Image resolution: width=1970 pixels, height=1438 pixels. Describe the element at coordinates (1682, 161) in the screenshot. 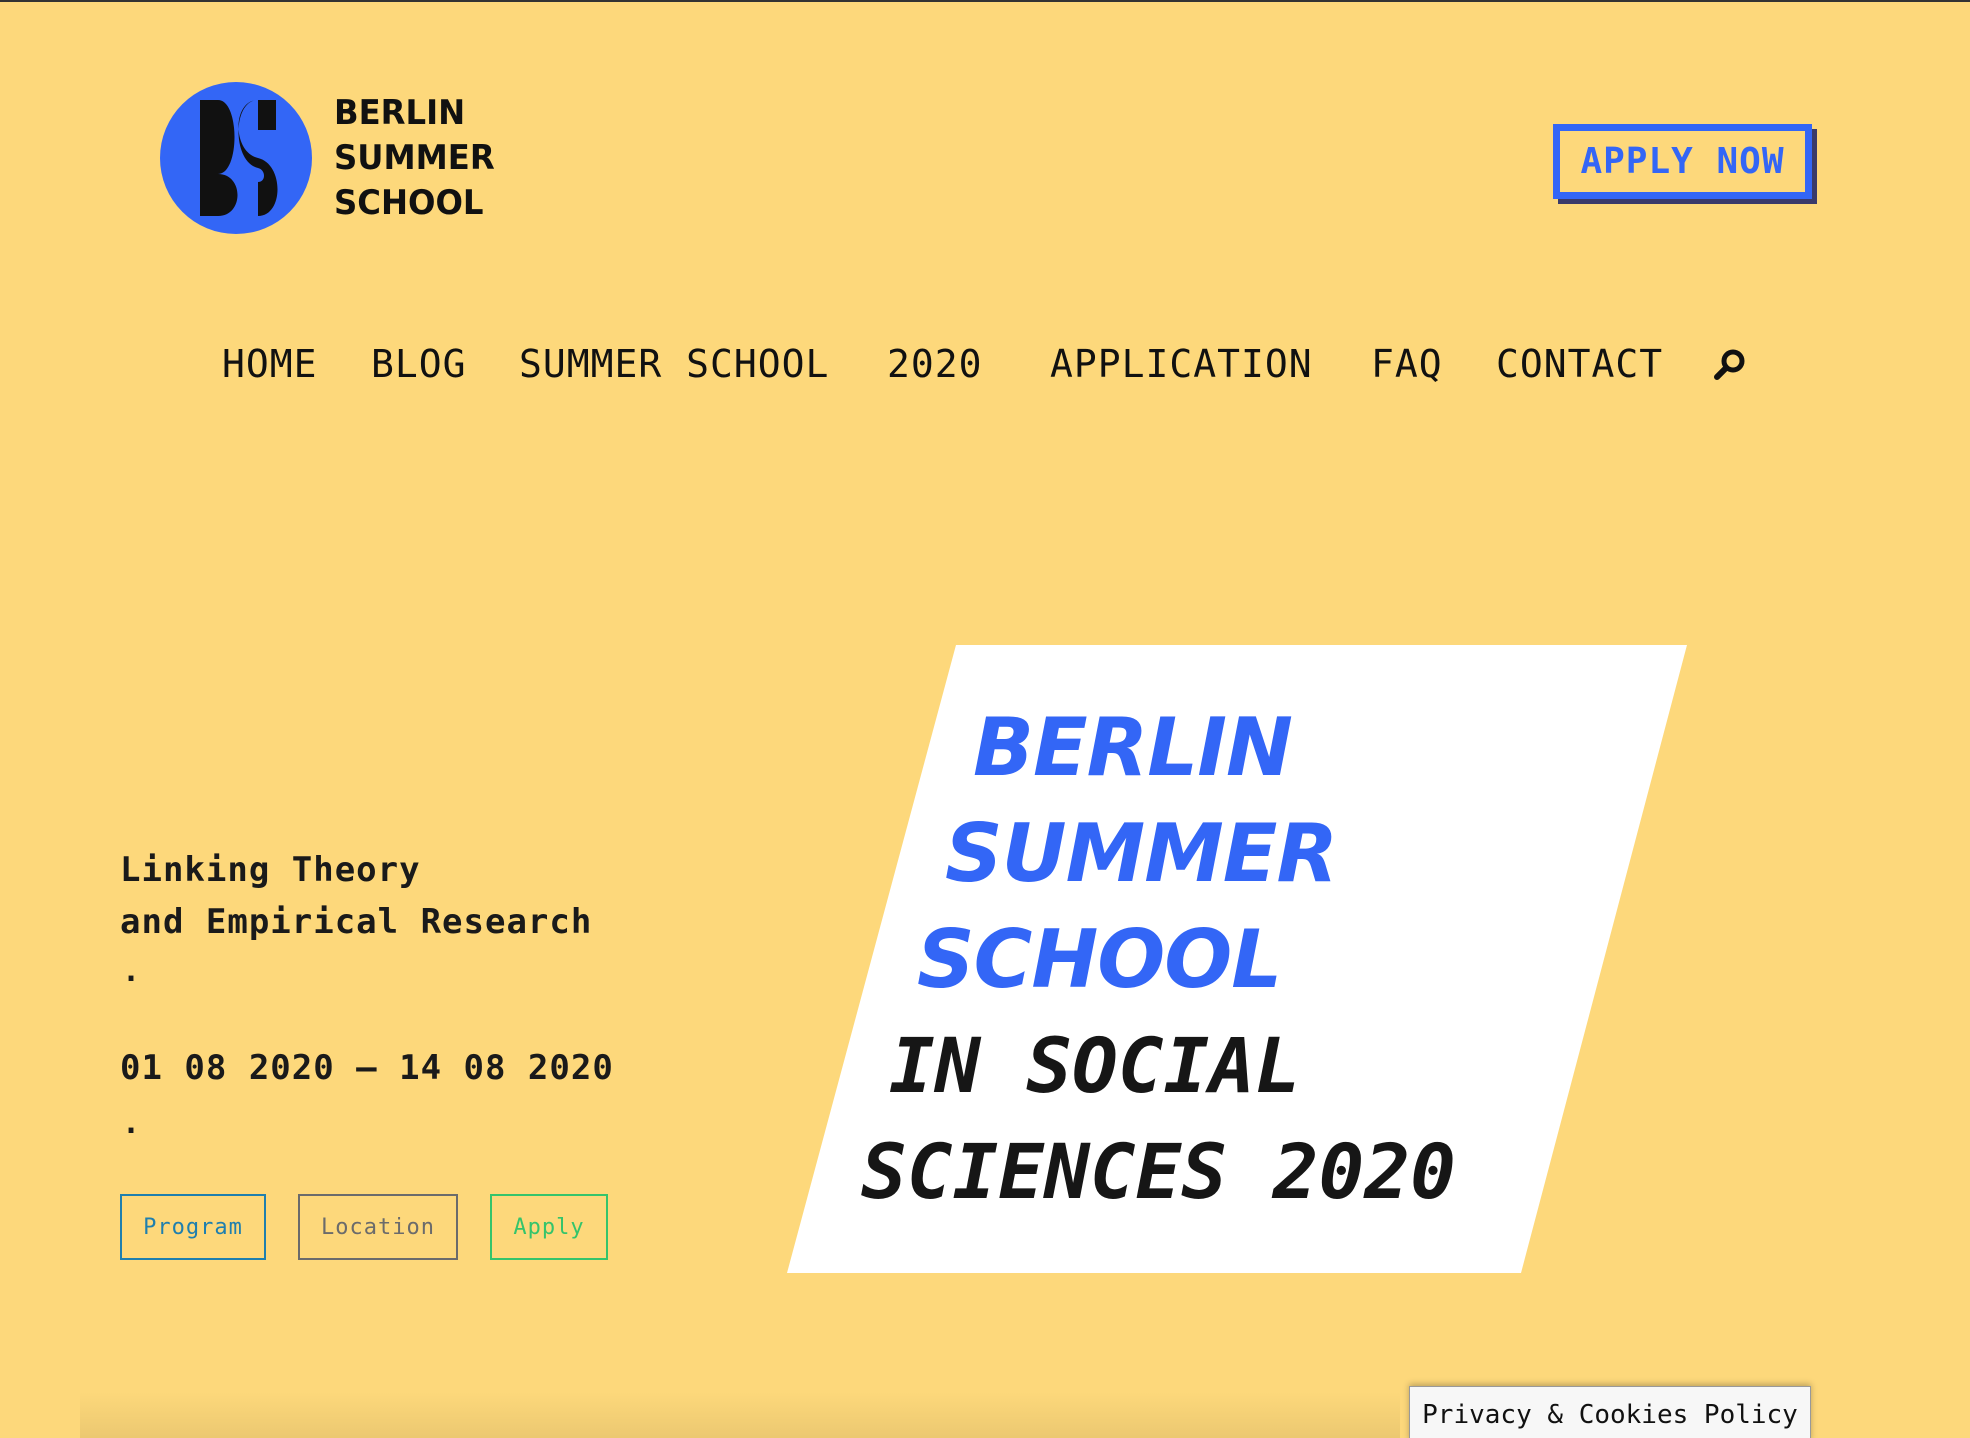

I see `apply-now-button: APPLY NOW` at that location.